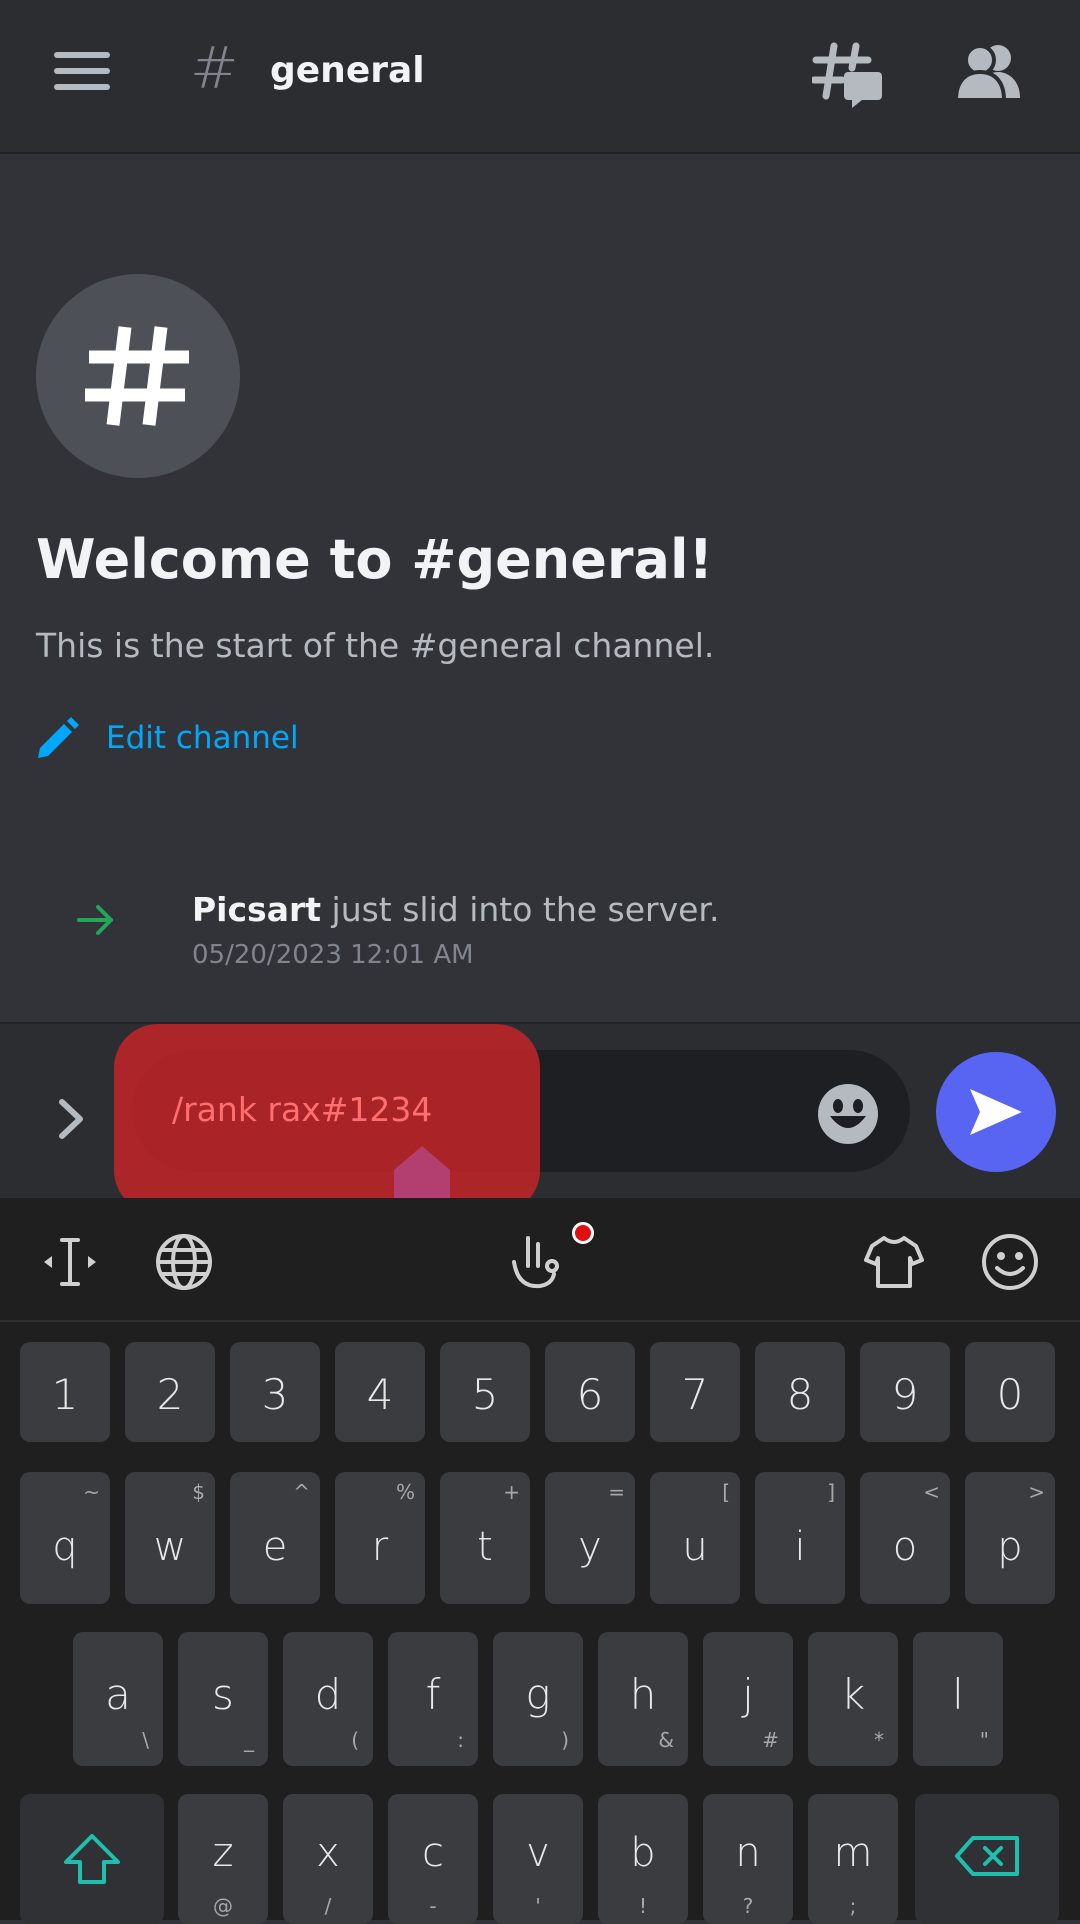 This screenshot has width=1080, height=1924. What do you see at coordinates (1010, 1262) in the screenshot?
I see `emoji-keyboard-icon` at bounding box center [1010, 1262].